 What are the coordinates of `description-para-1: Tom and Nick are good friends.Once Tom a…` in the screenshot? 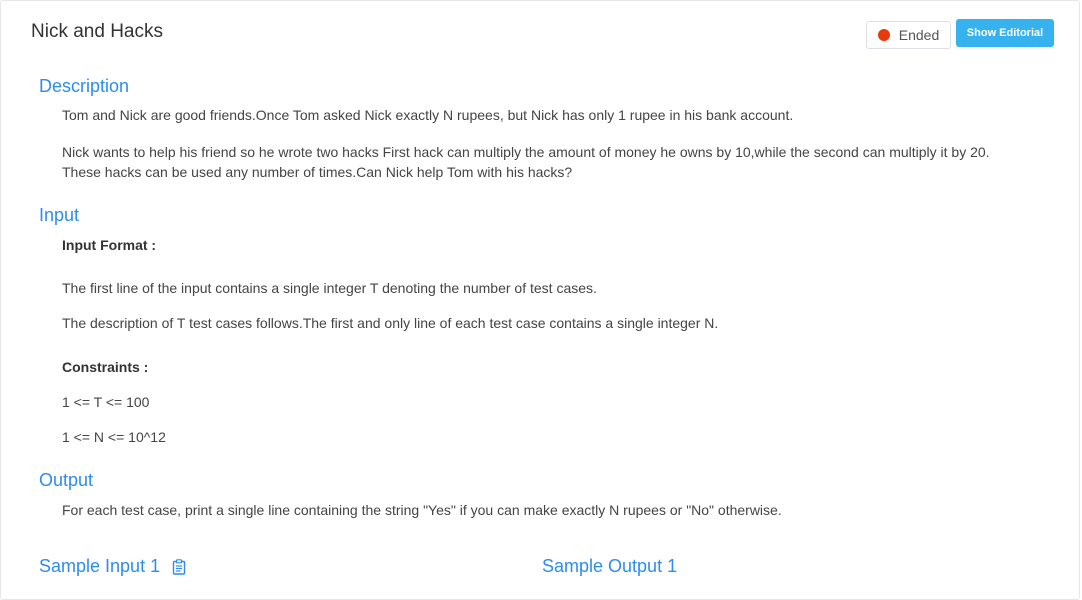 It's located at (428, 115).